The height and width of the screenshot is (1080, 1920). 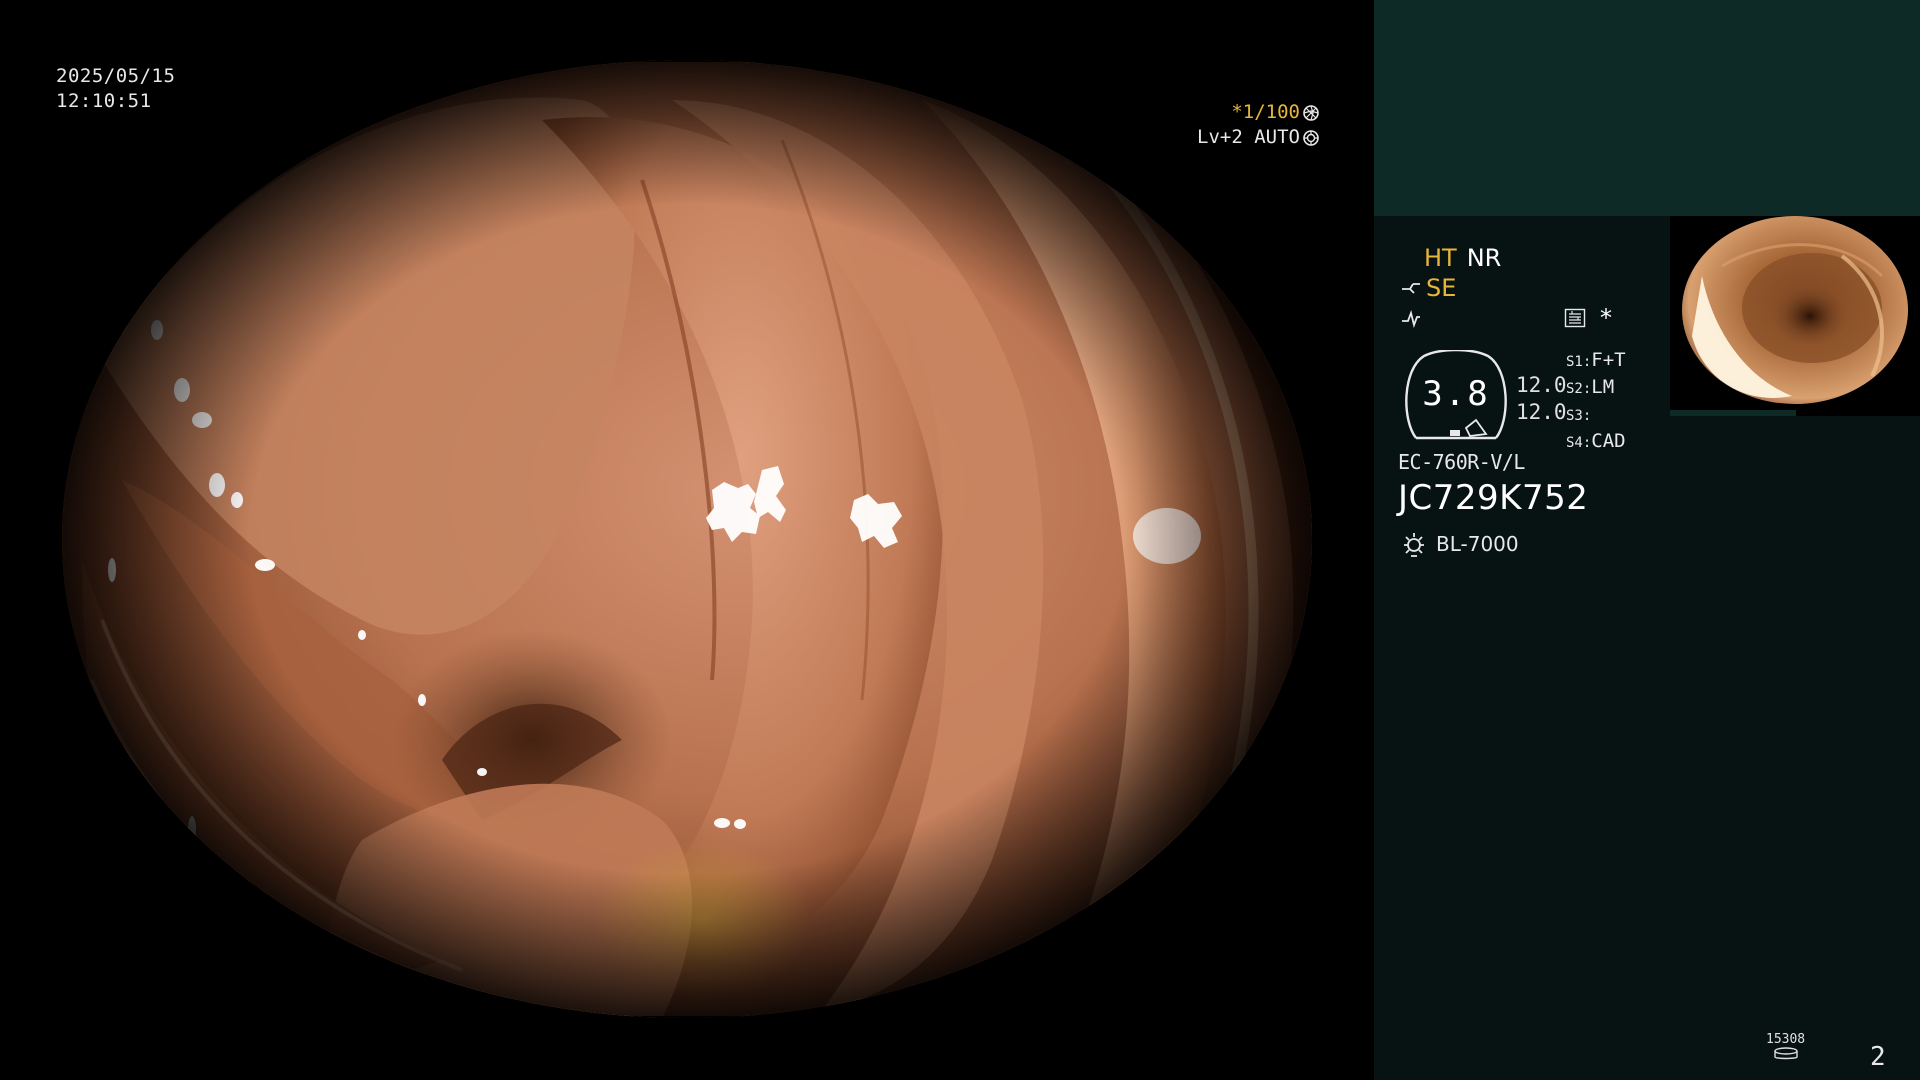 I want to click on thumbnail-mucosa-image, so click(x=1795, y=310).